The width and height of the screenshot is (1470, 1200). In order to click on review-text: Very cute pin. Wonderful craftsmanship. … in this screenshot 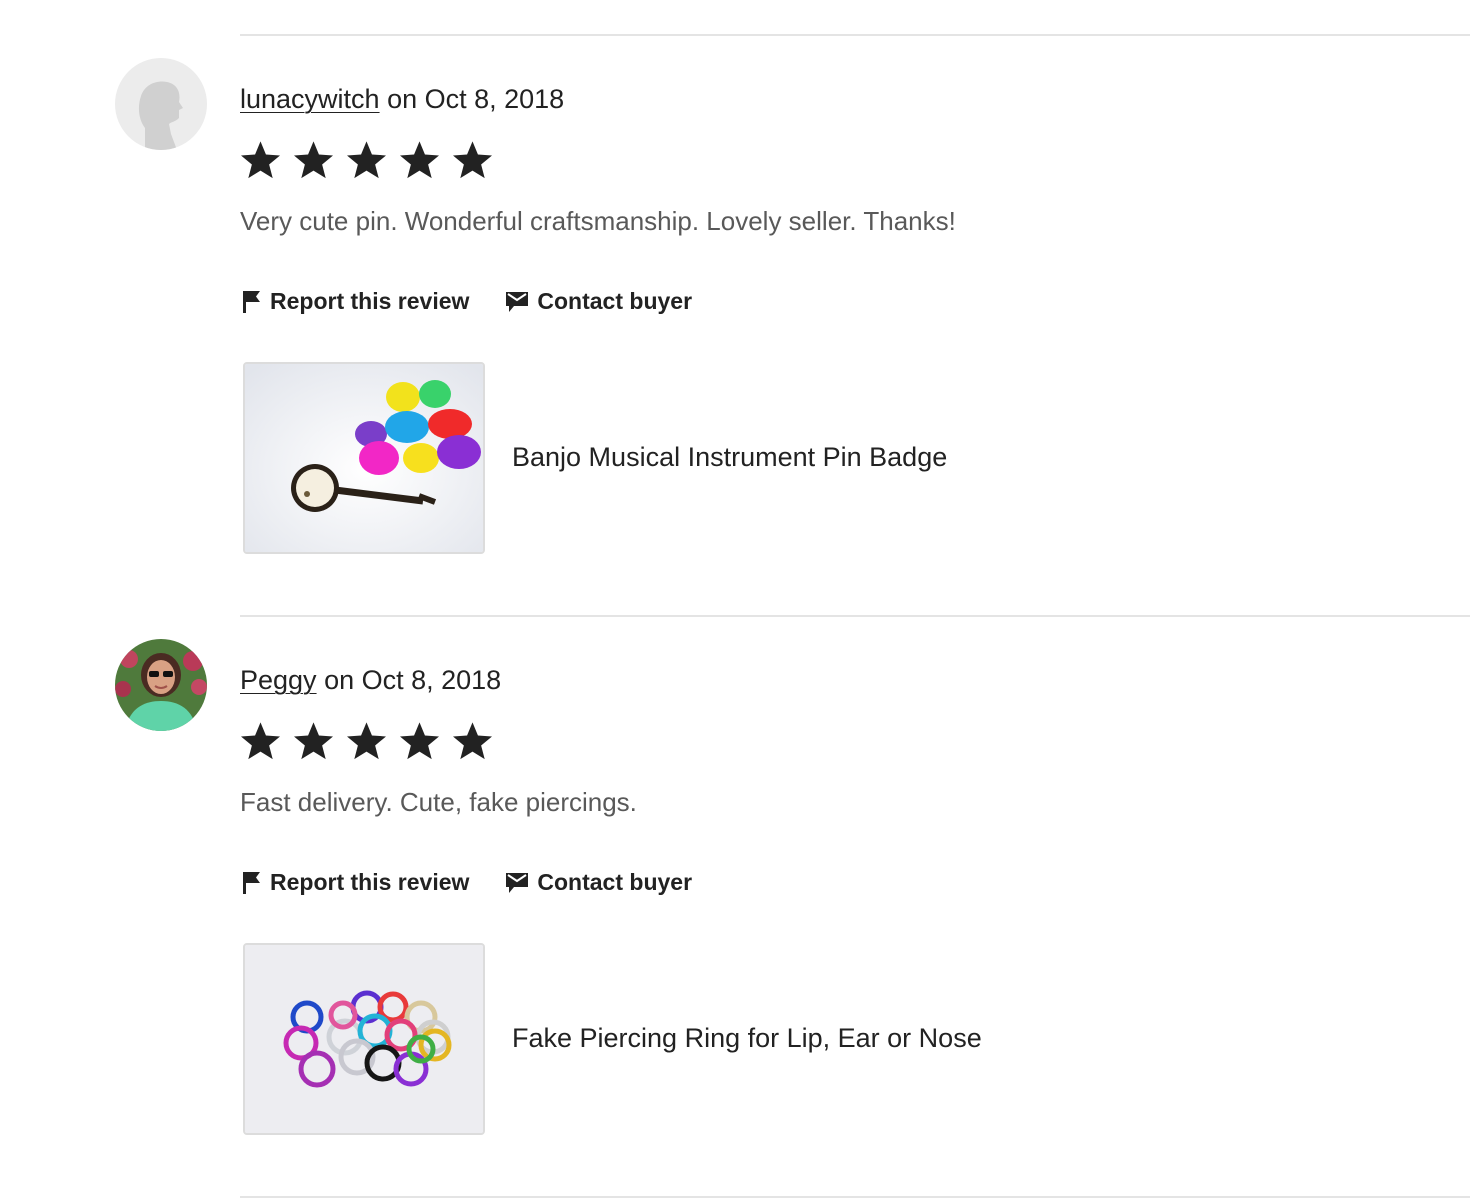, I will do `click(598, 221)`.